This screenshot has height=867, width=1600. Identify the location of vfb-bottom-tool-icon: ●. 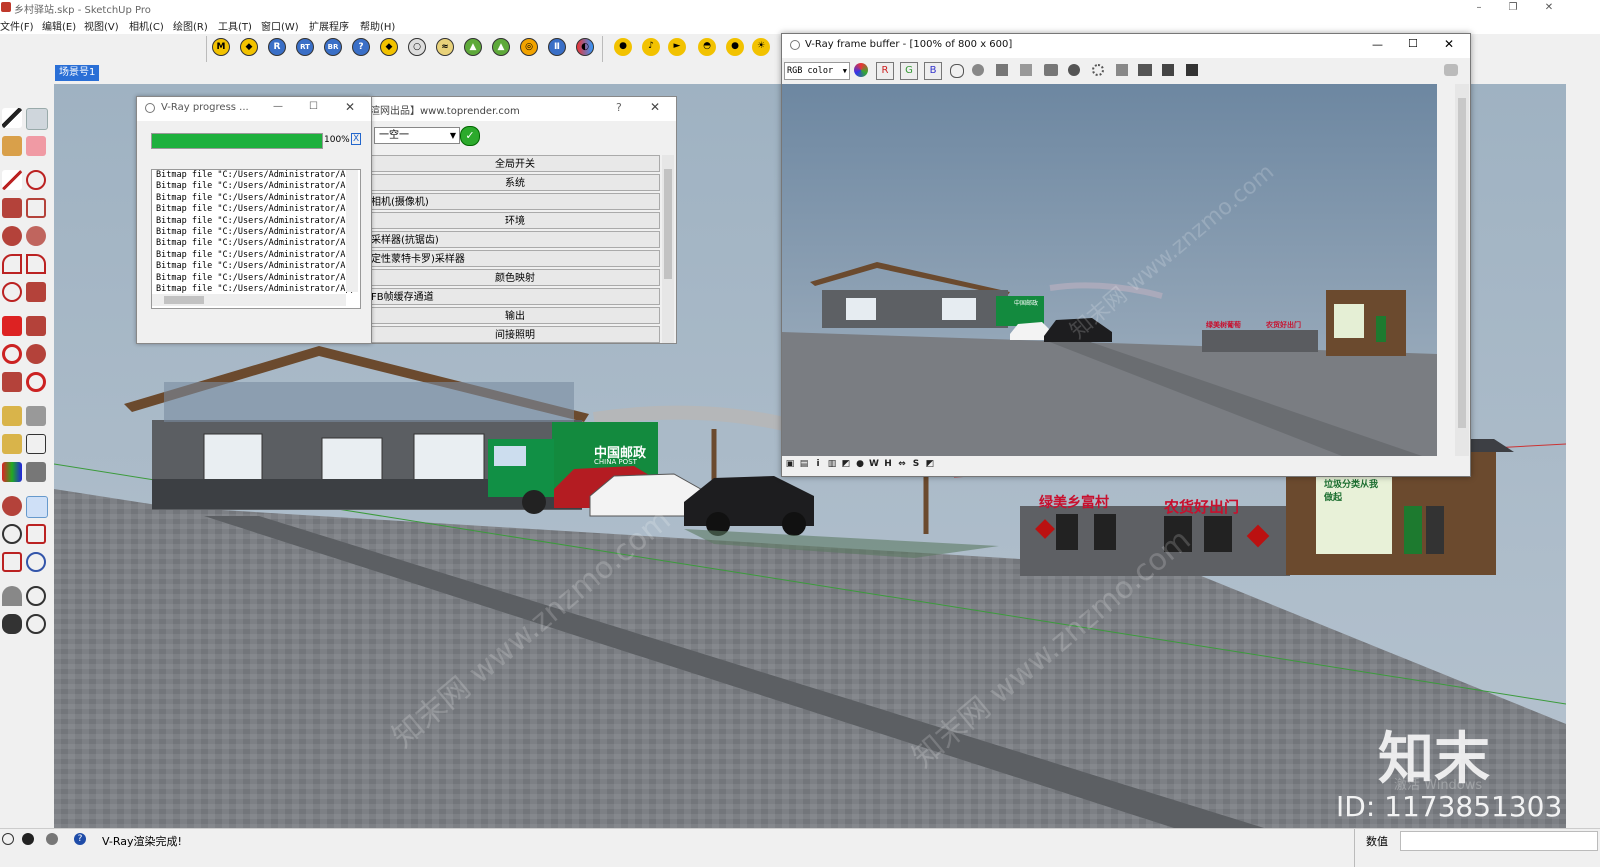
(860, 464).